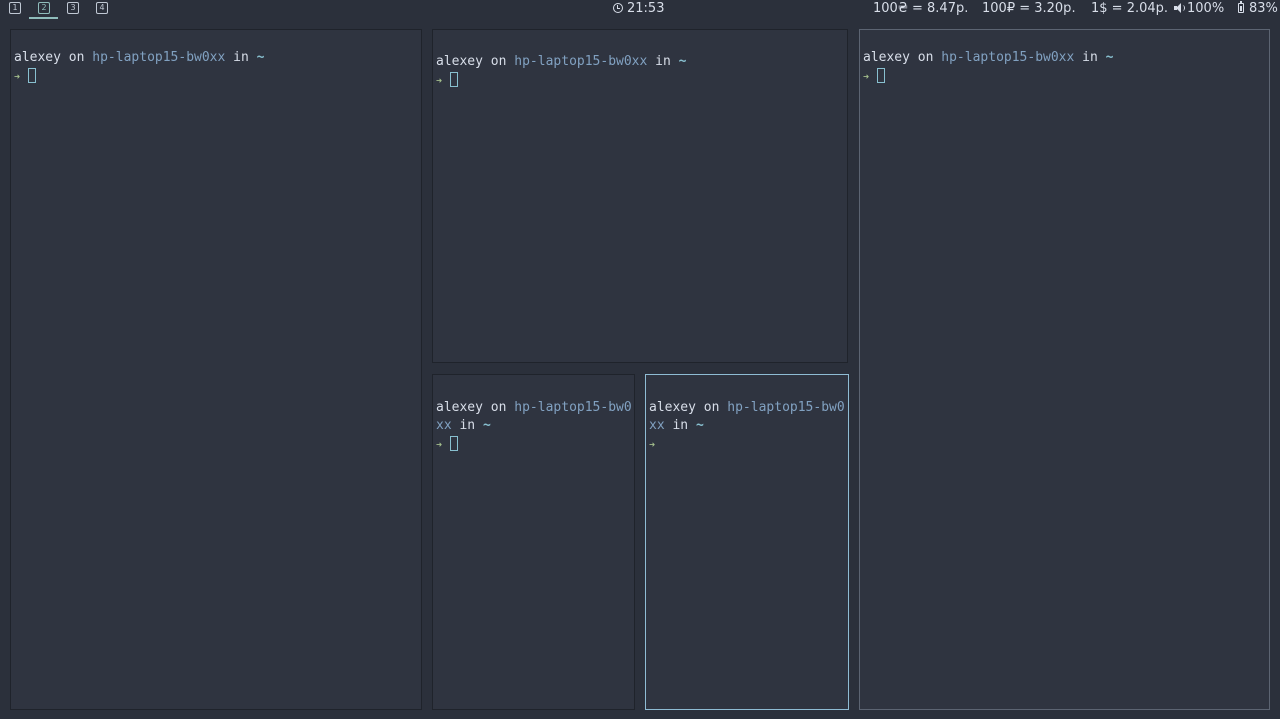  Describe the element at coordinates (646, 8) in the screenshot. I see `clock-time: 21:53` at that location.